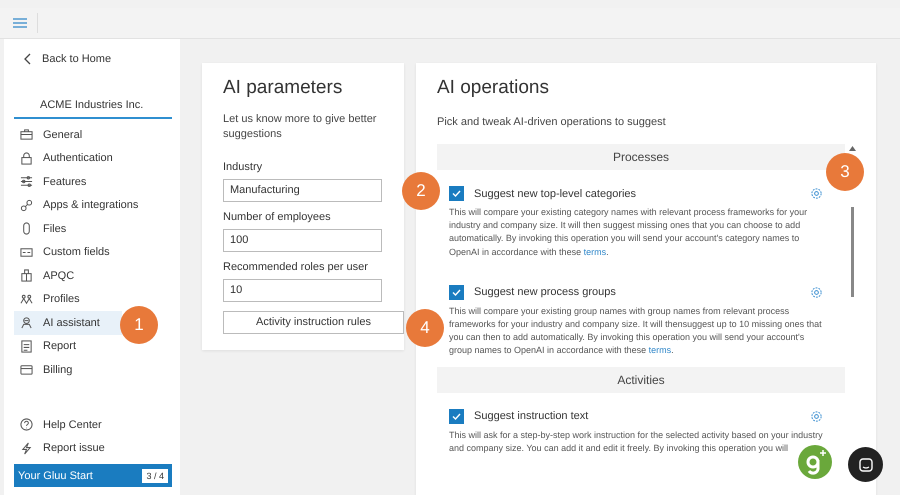 Image resolution: width=900 pixels, height=495 pixels. I want to click on company-name: ACME Industries Inc., so click(93, 92).